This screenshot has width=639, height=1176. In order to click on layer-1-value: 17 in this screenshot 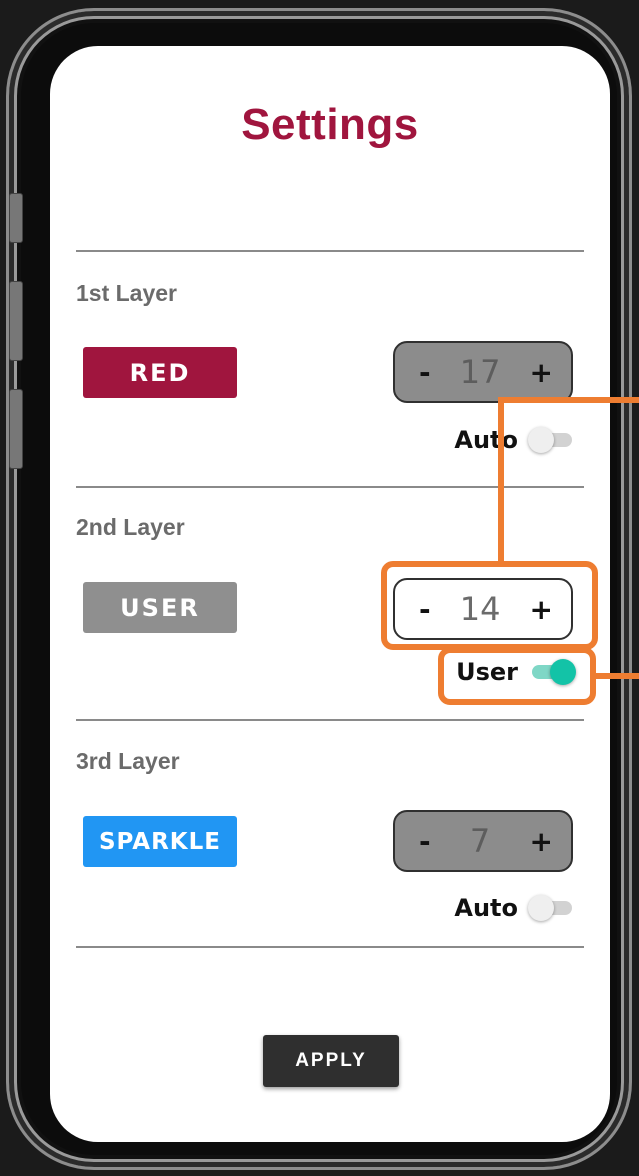, I will do `click(480, 372)`.